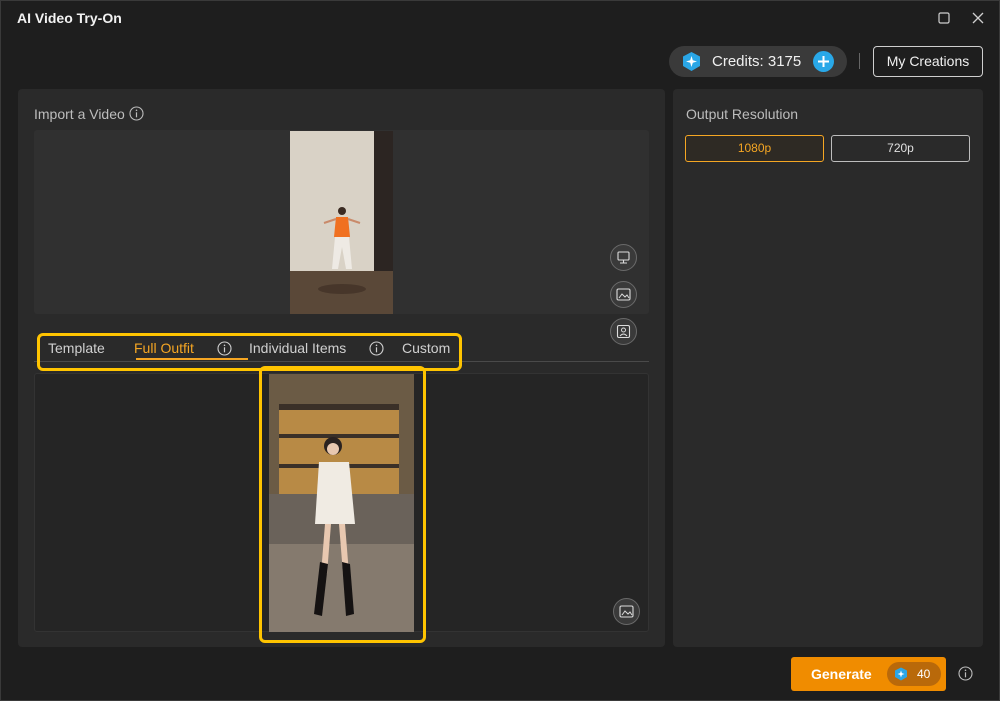 The image size is (1000, 701). I want to click on generate-cost-badge: 40, so click(914, 674).